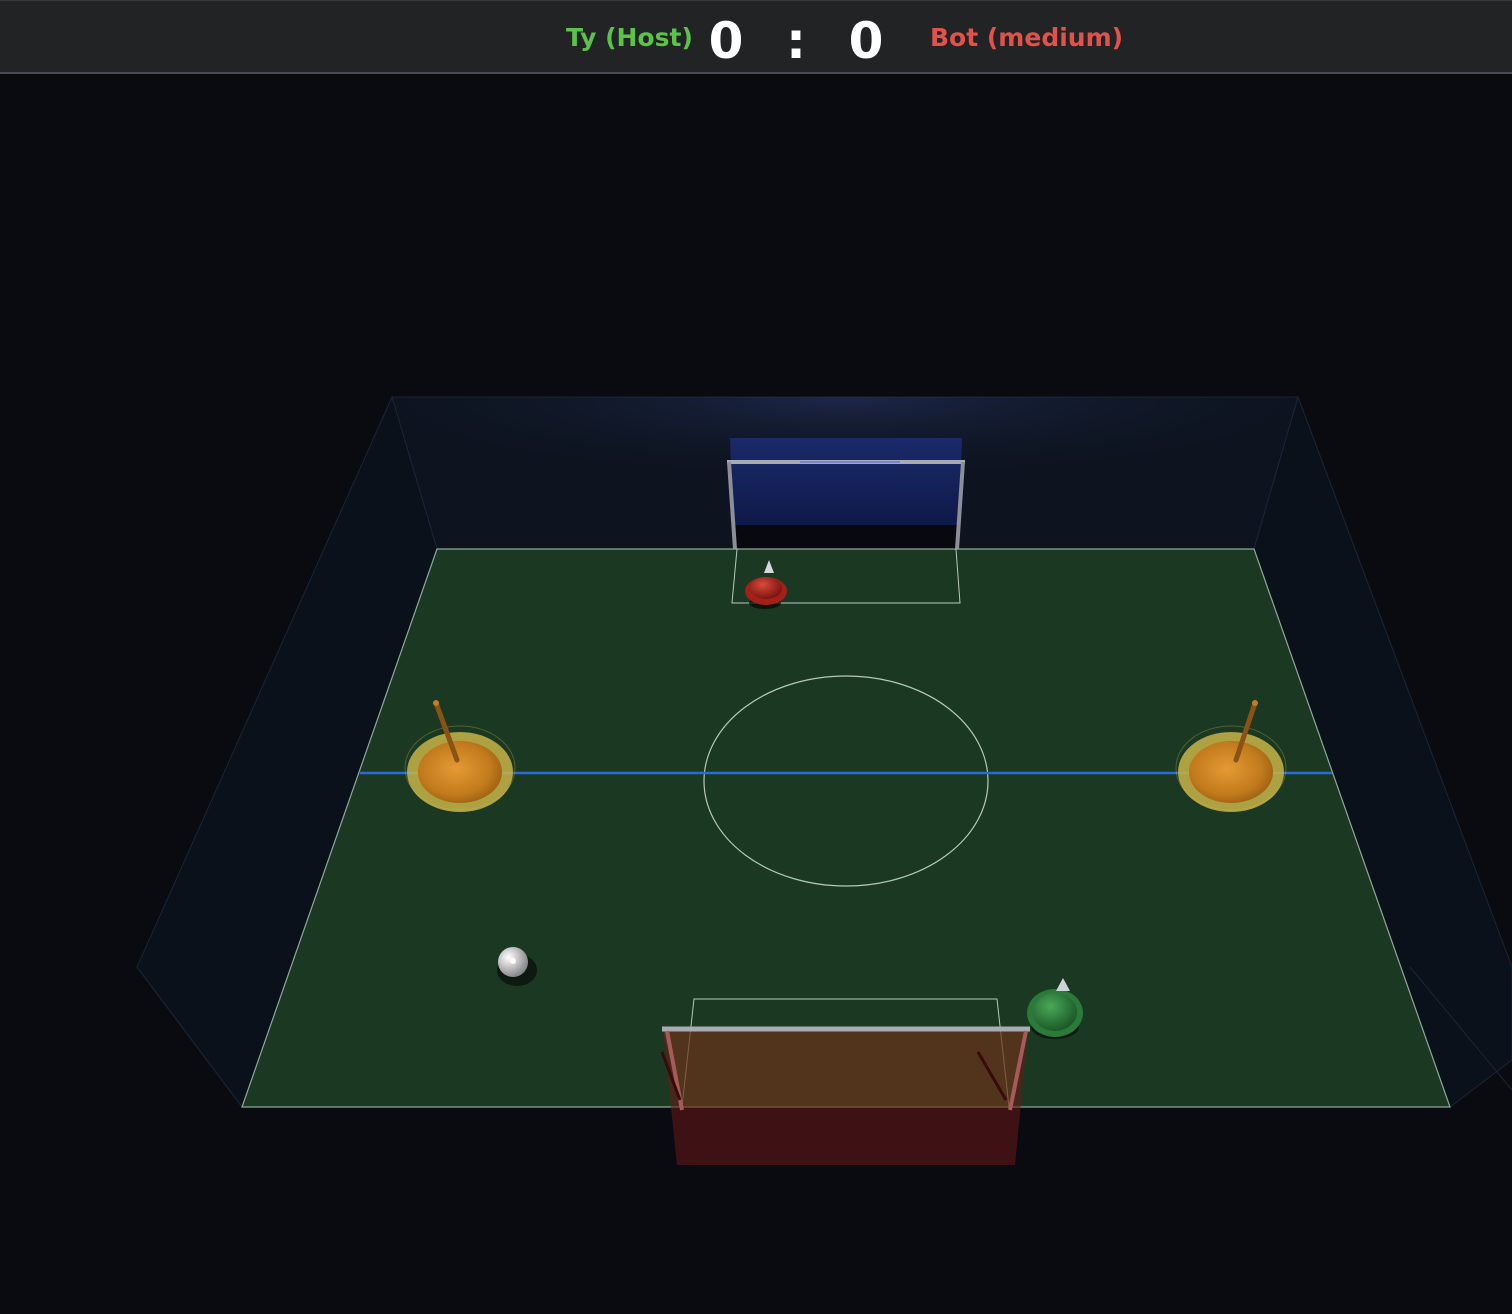 This screenshot has width=1512, height=1314. What do you see at coordinates (845, 1095) in the screenshot?
I see `near-goal` at bounding box center [845, 1095].